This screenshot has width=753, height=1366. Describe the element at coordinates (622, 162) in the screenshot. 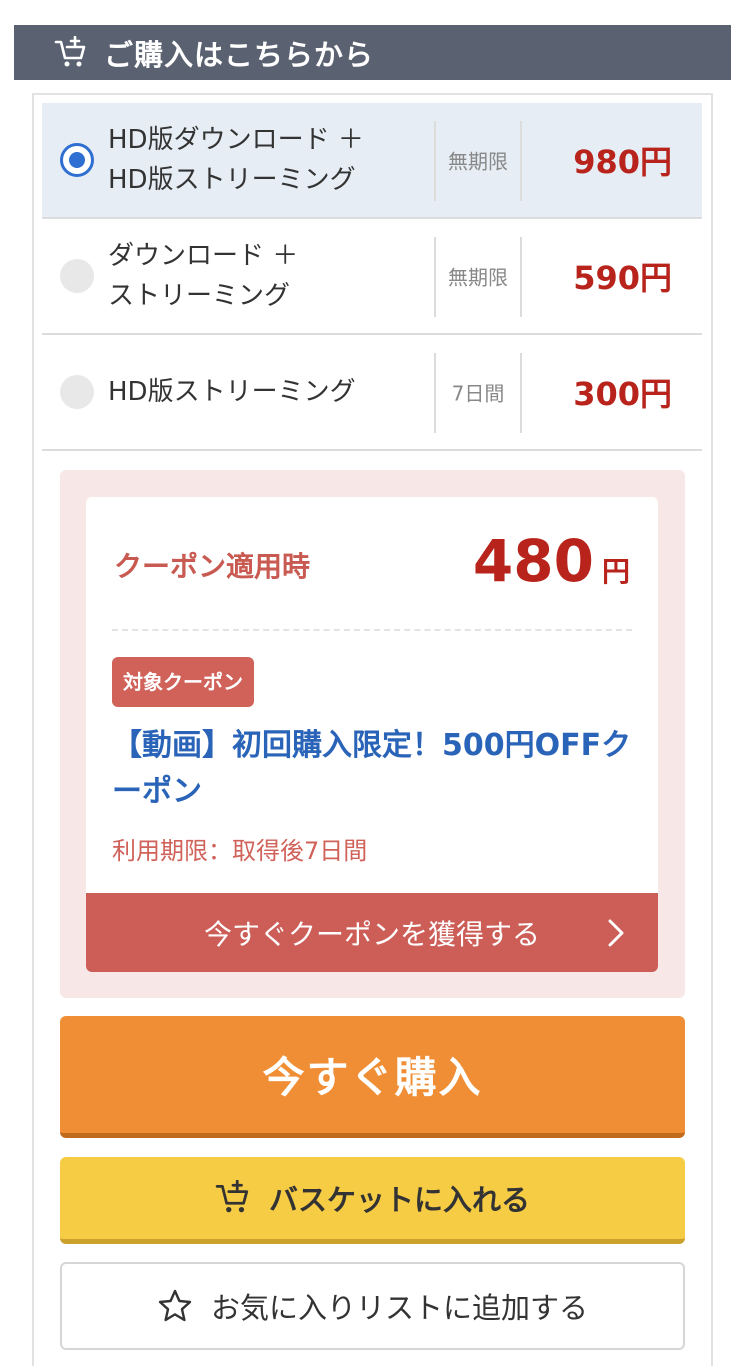

I see `option-price: 980円` at that location.